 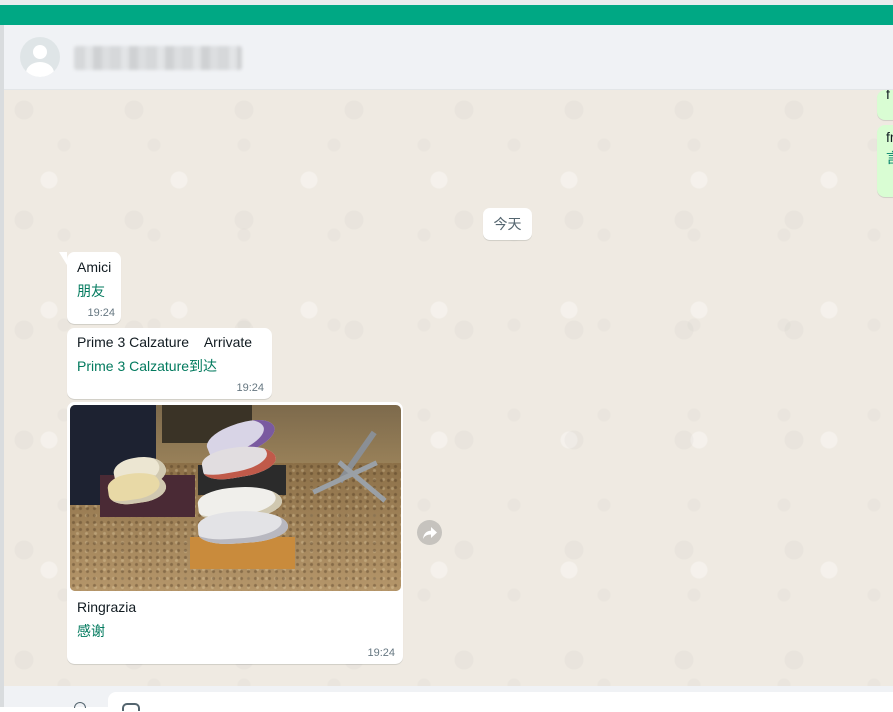 What do you see at coordinates (888, 96) in the screenshot?
I see `outgoing-line: f` at bounding box center [888, 96].